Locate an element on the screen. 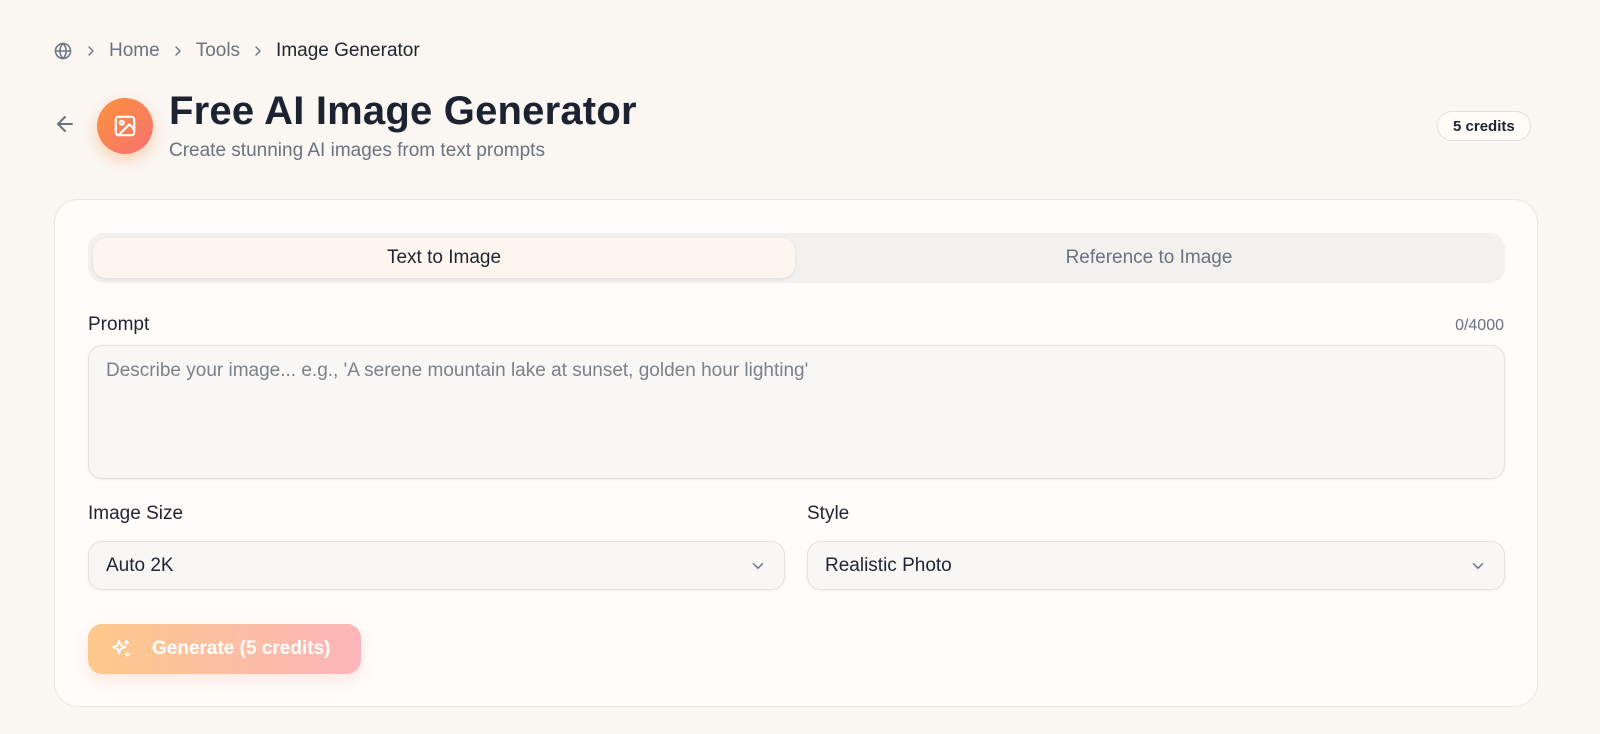 The image size is (1600, 734). generate-button-label: Generate (5 credits) is located at coordinates (241, 648).